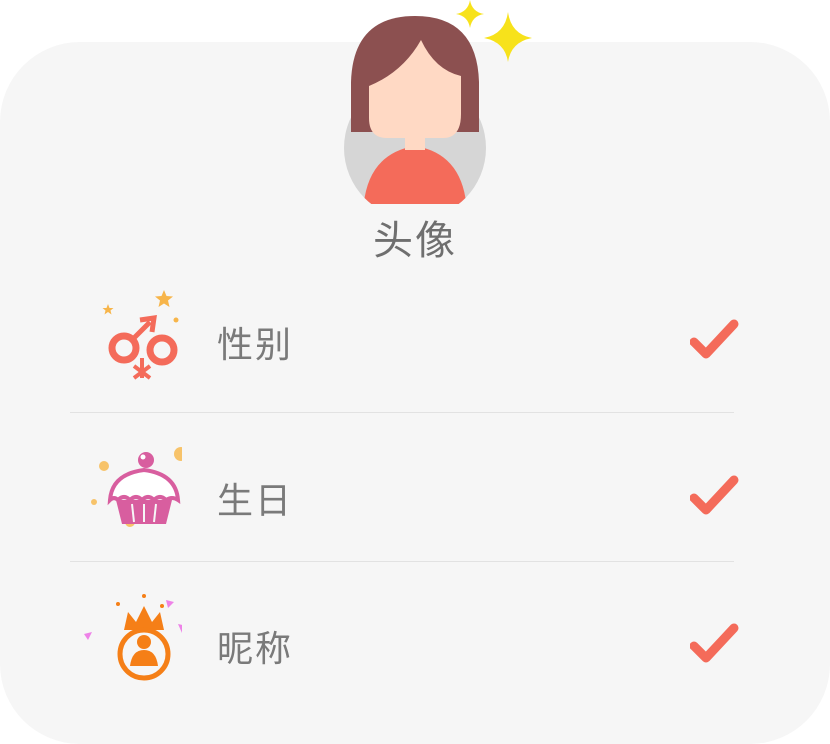 The image size is (830, 744). Describe the element at coordinates (494, 31) in the screenshot. I see `sparkle-icon` at that location.